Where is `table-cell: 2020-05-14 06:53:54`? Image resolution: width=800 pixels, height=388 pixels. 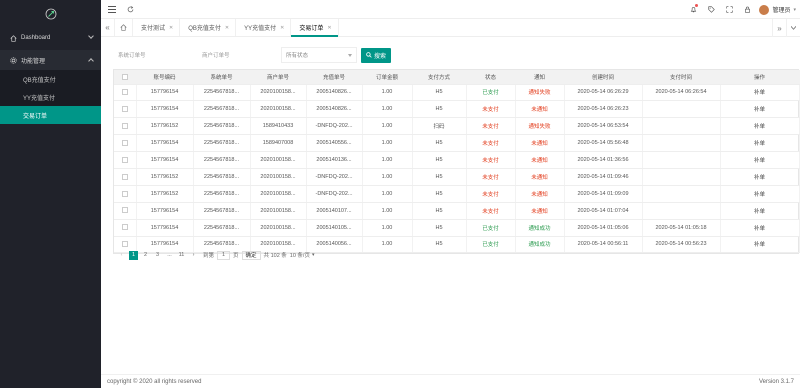 table-cell: 2020-05-14 06:53:54 is located at coordinates (603, 126).